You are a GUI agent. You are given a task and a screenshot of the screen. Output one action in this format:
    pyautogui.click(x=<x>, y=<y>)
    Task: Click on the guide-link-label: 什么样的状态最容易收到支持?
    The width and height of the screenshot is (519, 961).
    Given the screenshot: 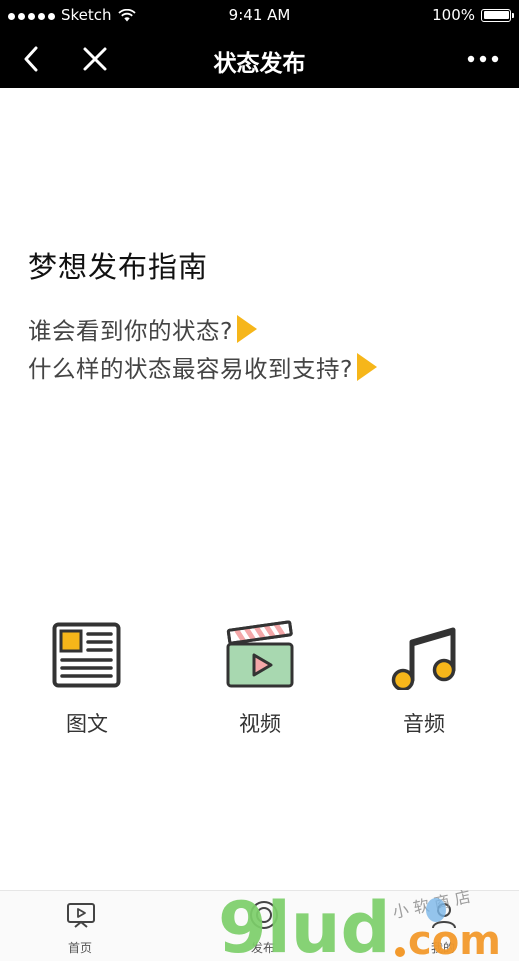 What is the action you would take?
    pyautogui.click(x=190, y=369)
    